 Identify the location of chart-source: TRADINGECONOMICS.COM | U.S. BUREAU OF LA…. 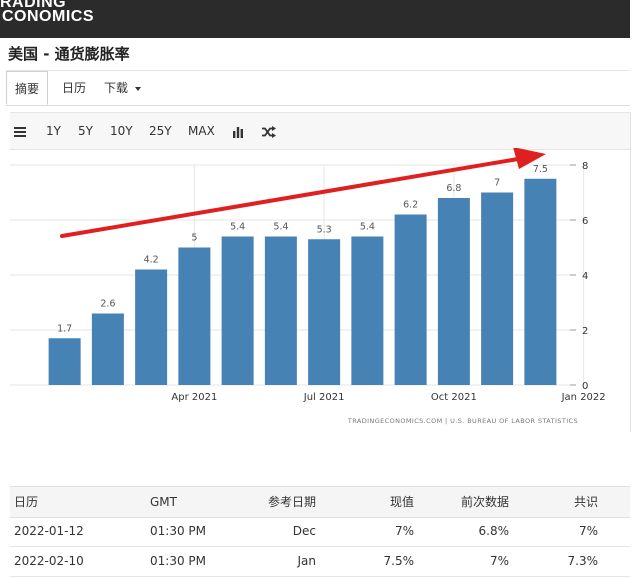
(462, 421).